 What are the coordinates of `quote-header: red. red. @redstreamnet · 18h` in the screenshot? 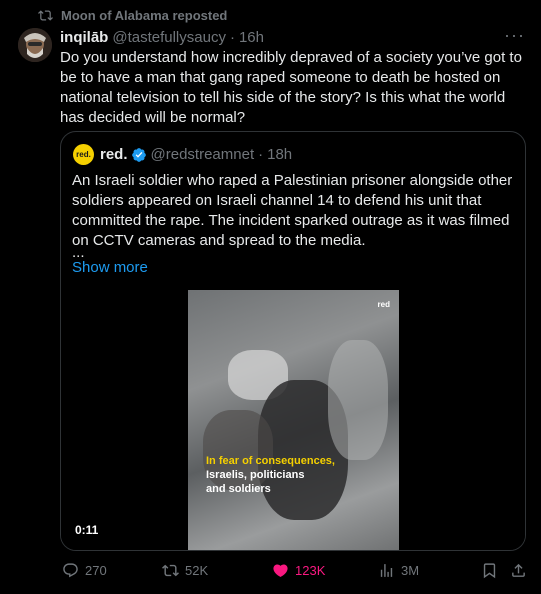 It's located at (182, 154).